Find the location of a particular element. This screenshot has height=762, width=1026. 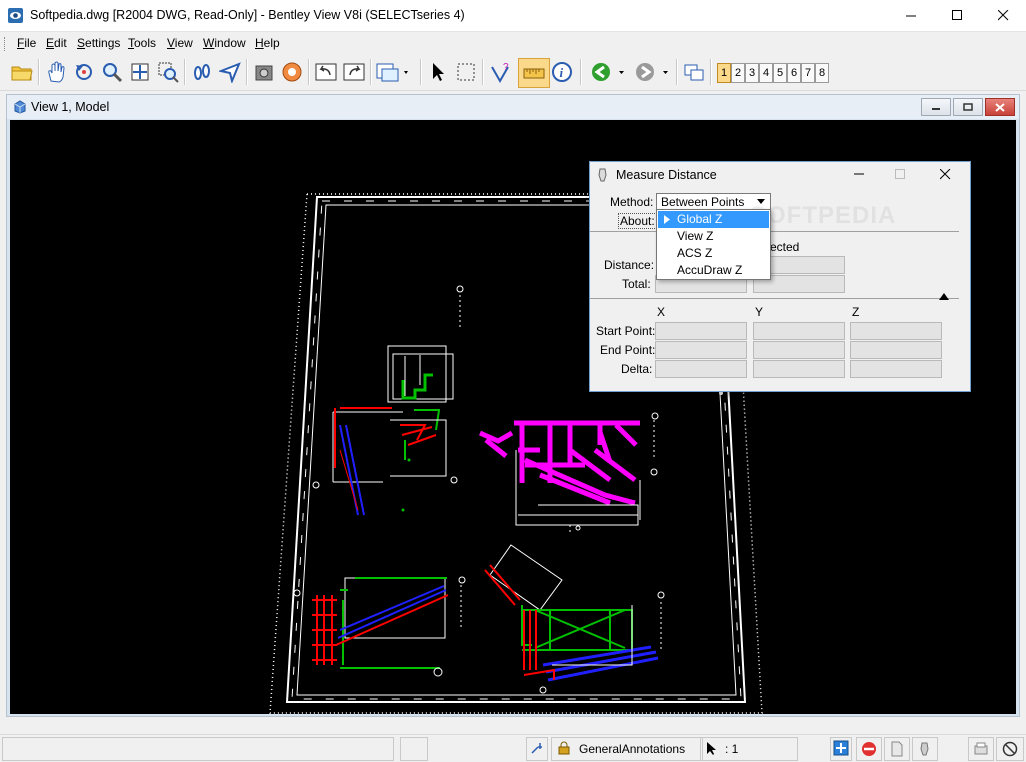

view-button-8: 8 is located at coordinates (822, 73).